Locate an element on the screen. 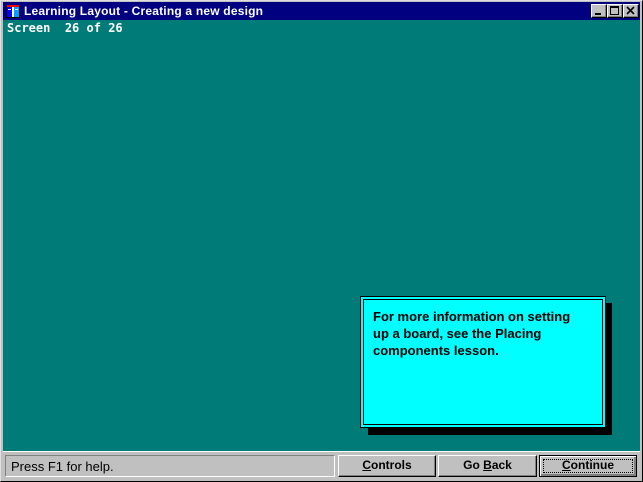 Image resolution: width=643 pixels, height=482 pixels. info-line-3: components lesson. is located at coordinates (436, 350).